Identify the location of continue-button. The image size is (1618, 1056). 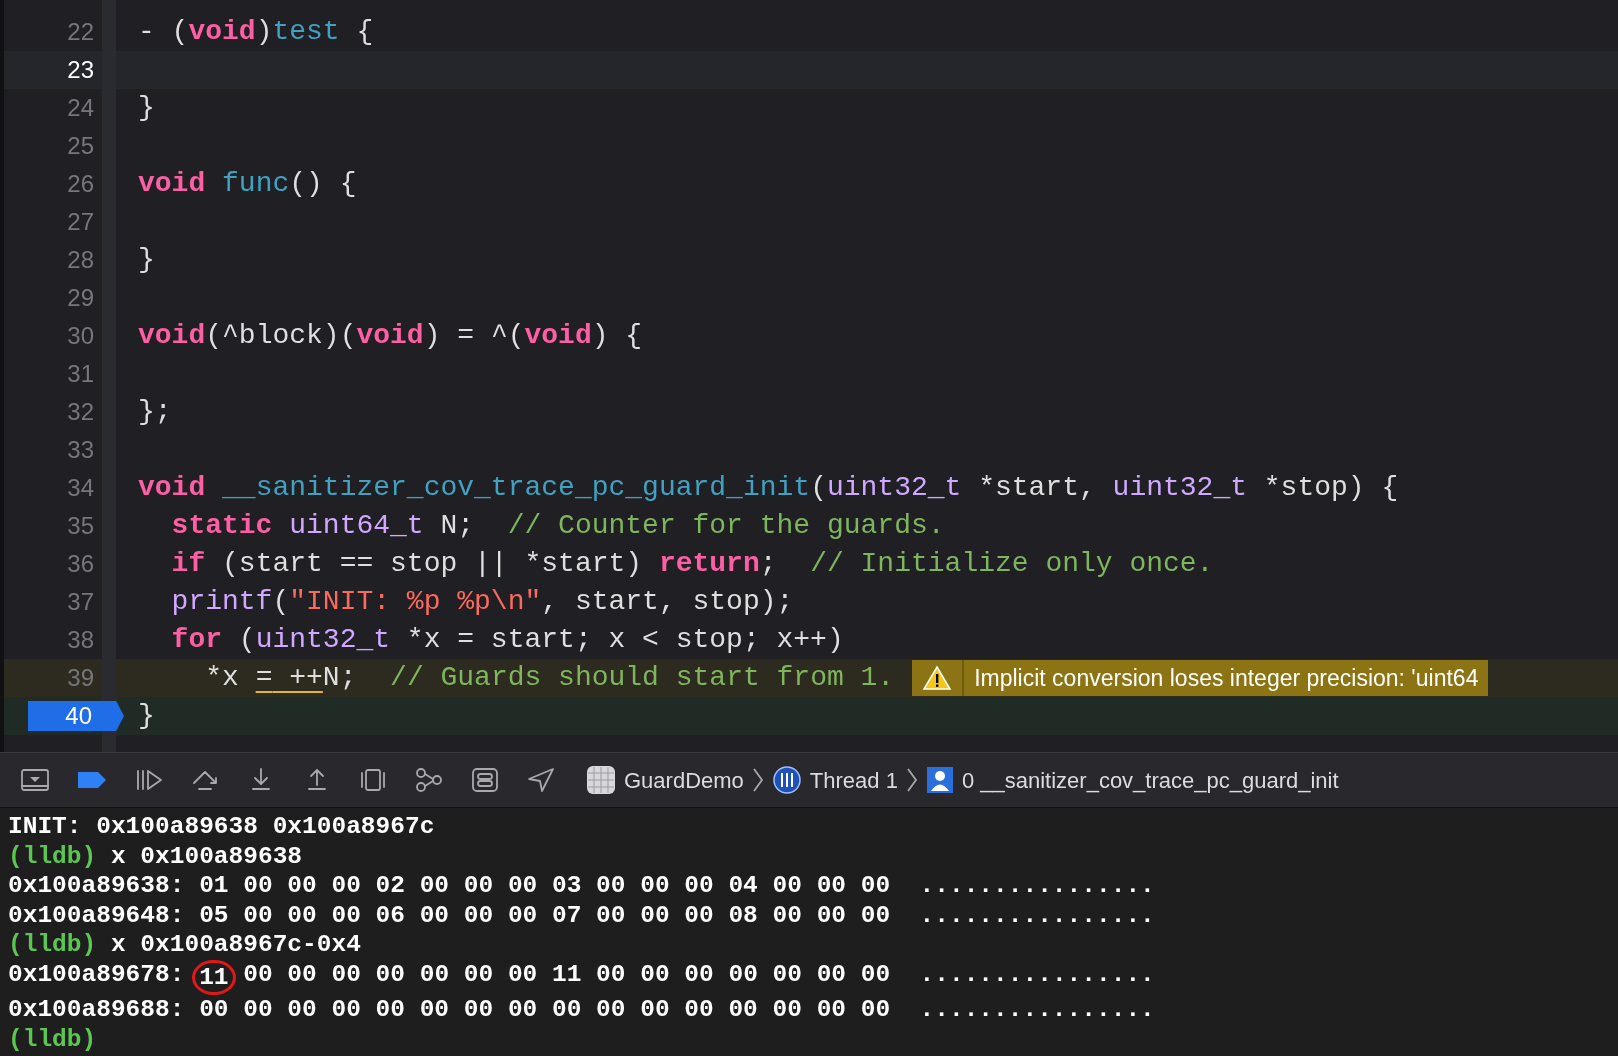
(149, 780).